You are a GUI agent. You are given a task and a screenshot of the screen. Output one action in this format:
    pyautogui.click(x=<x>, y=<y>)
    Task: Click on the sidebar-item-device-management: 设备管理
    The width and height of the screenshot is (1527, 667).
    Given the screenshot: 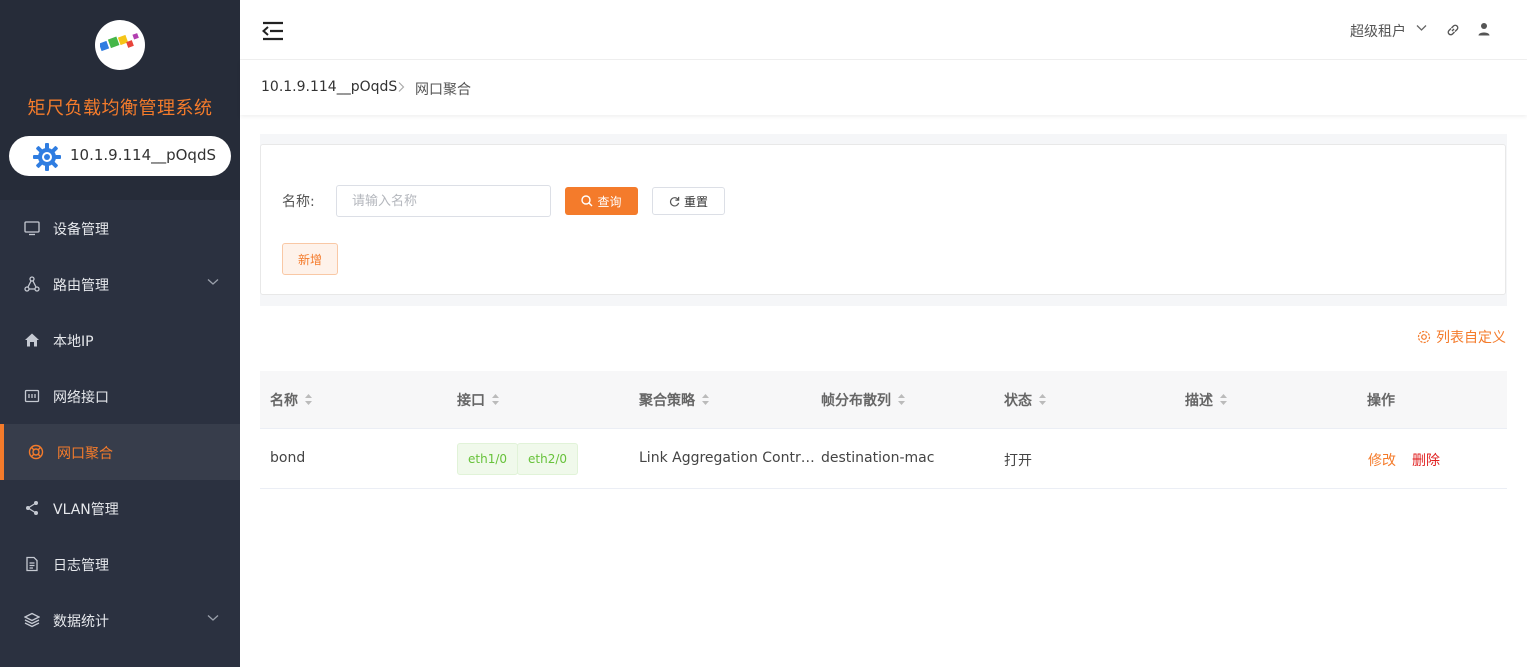 What is the action you would take?
    pyautogui.click(x=120, y=228)
    